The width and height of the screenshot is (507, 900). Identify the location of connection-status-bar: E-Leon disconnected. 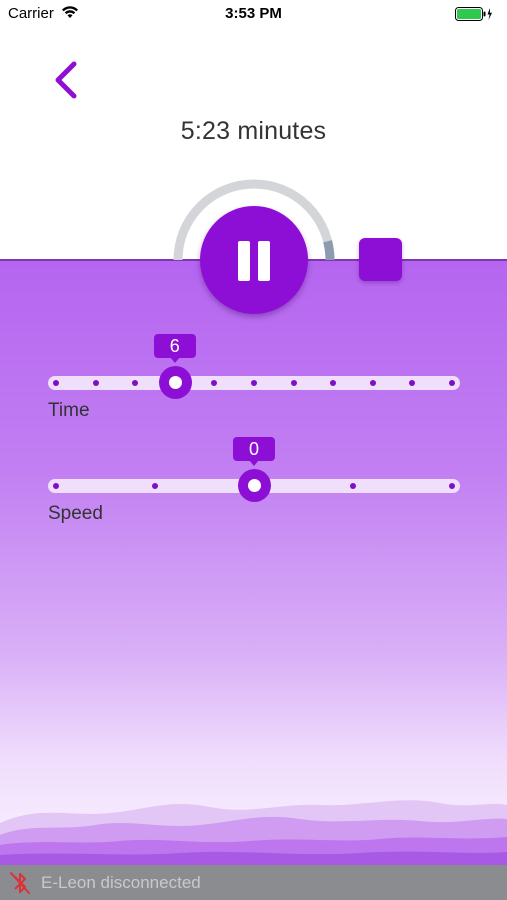
(253, 882).